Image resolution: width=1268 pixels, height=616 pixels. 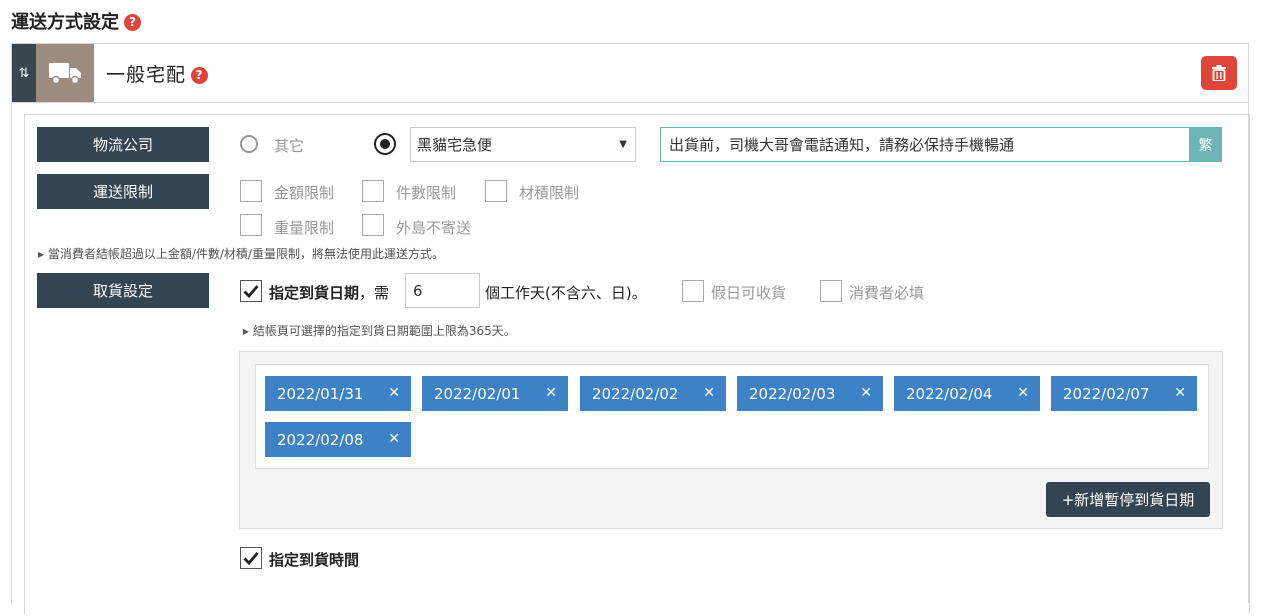 I want to click on truck-icon, so click(x=65, y=73).